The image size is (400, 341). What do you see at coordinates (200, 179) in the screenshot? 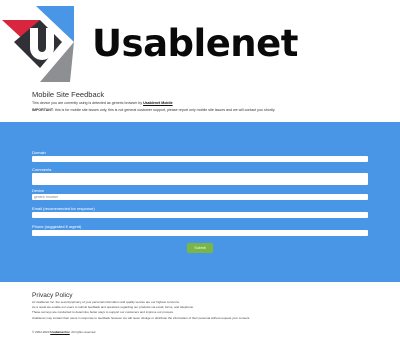
I see `comments-textarea` at bounding box center [200, 179].